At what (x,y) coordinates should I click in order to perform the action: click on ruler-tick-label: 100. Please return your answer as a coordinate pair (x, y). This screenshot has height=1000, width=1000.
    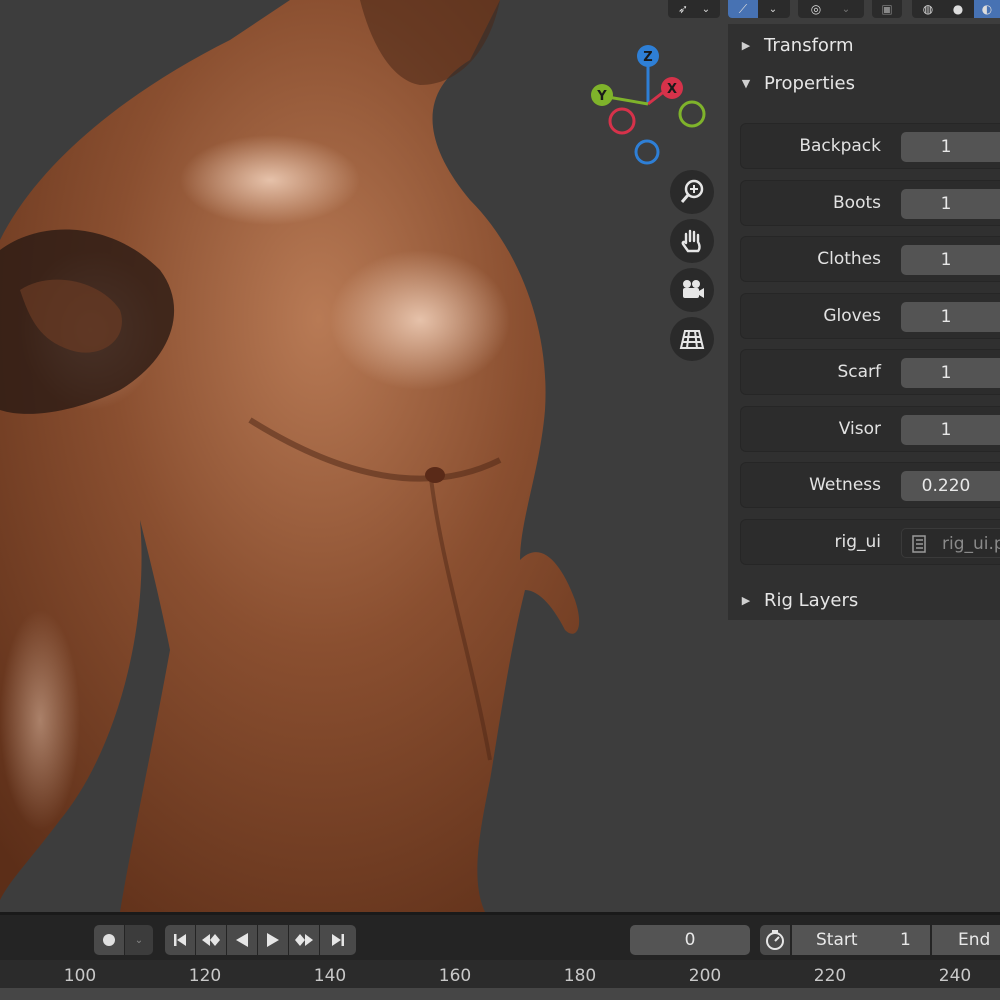
    Looking at the image, I should click on (80, 976).